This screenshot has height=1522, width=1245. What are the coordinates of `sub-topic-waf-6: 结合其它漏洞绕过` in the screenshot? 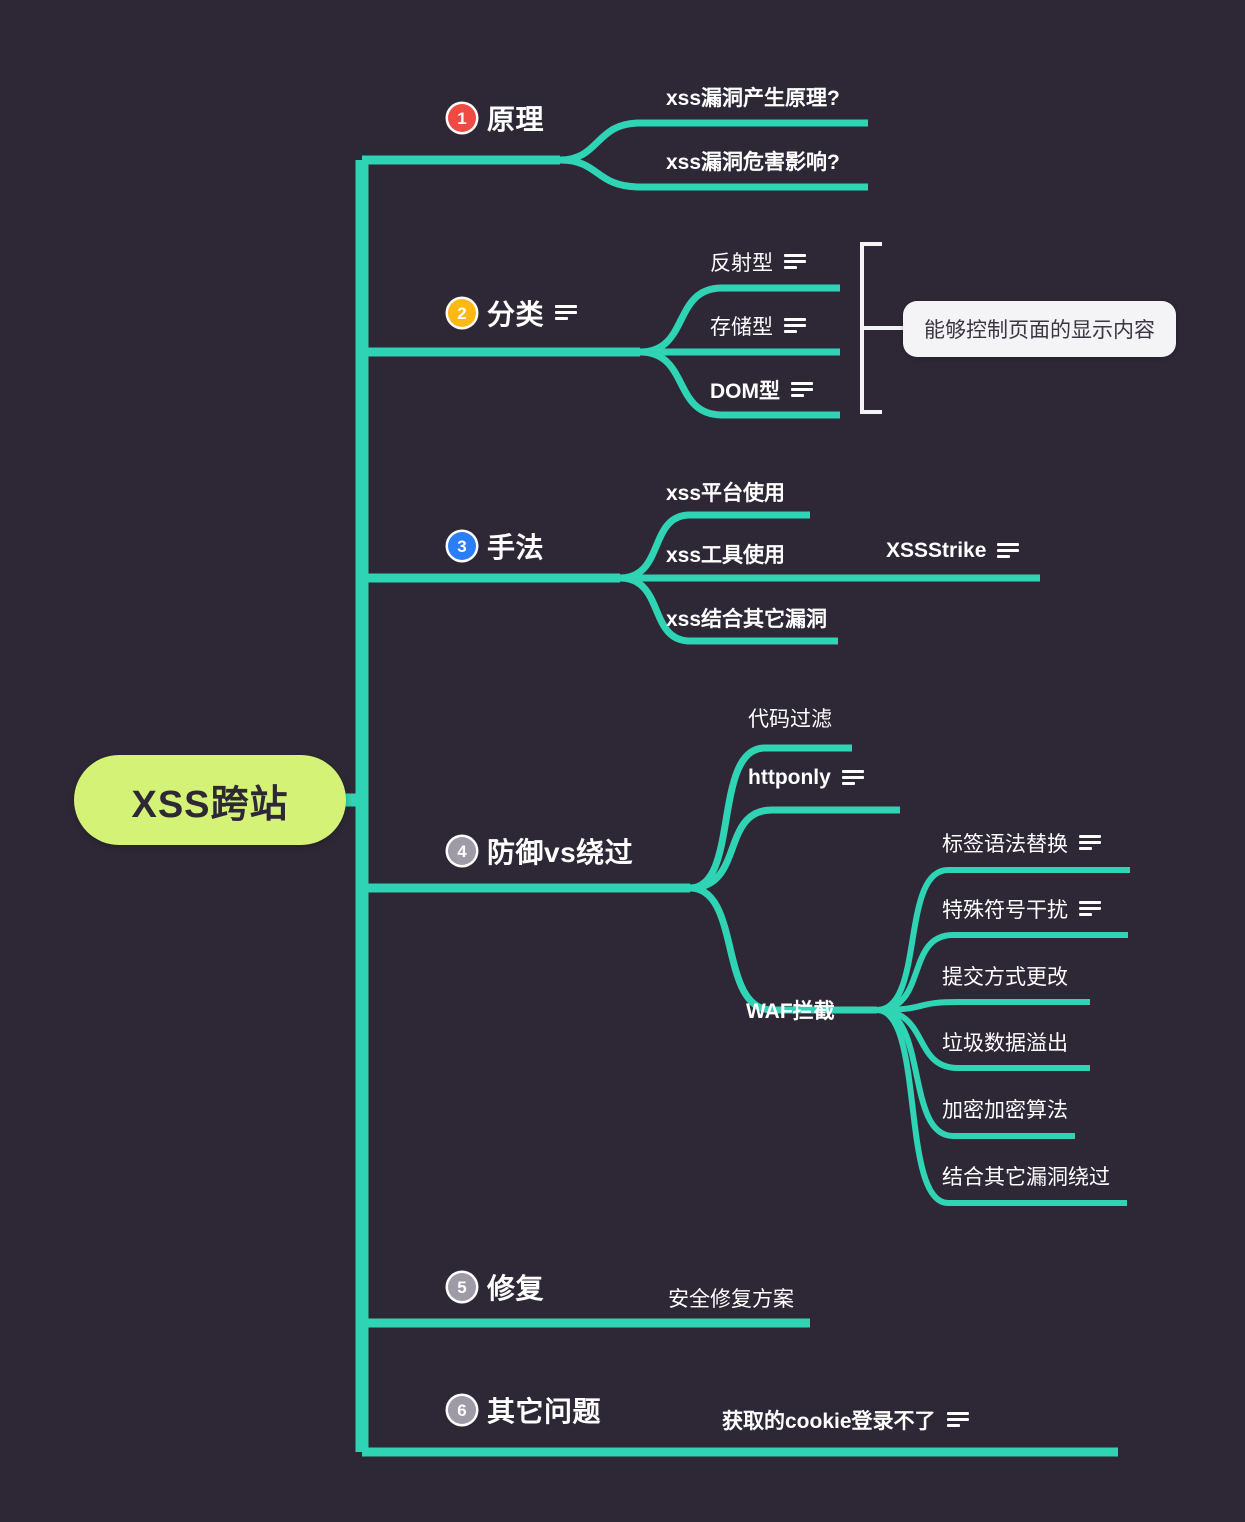 It's located at (1026, 1176).